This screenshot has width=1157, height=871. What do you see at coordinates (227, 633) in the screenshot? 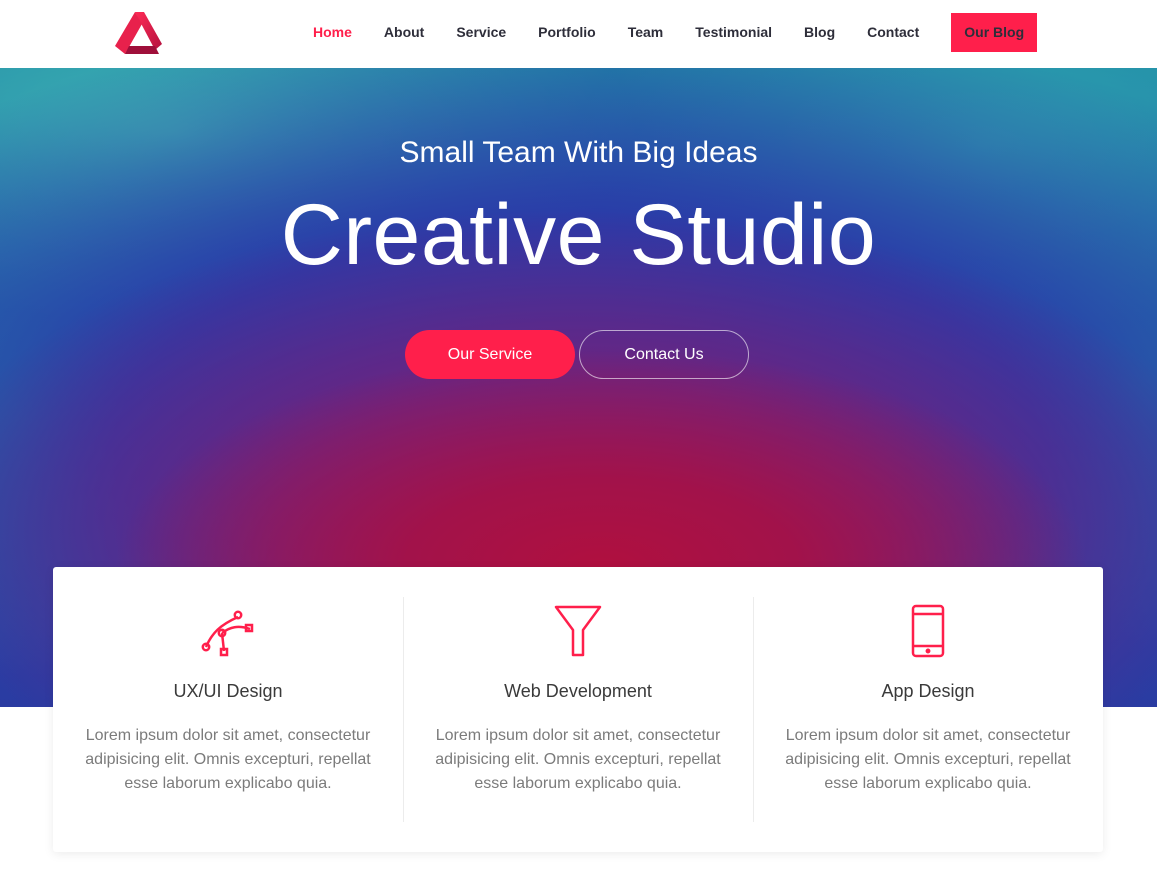
I see `vector-pen-icon` at bounding box center [227, 633].